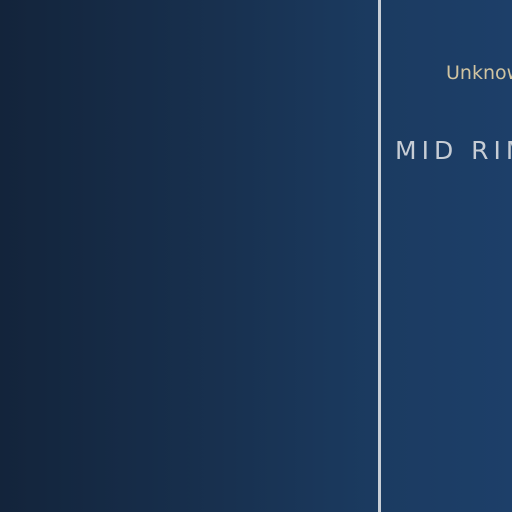 The image size is (512, 512). Describe the element at coordinates (479, 73) in the screenshot. I see `subtitle-text: Unknow` at that location.